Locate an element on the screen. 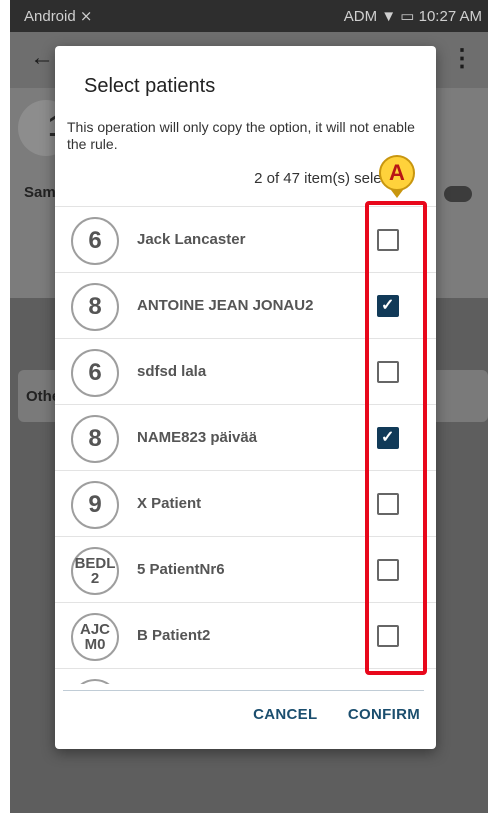 The image size is (488, 813). dialog-actions: CANCEL CONFIRM is located at coordinates (323, 715).